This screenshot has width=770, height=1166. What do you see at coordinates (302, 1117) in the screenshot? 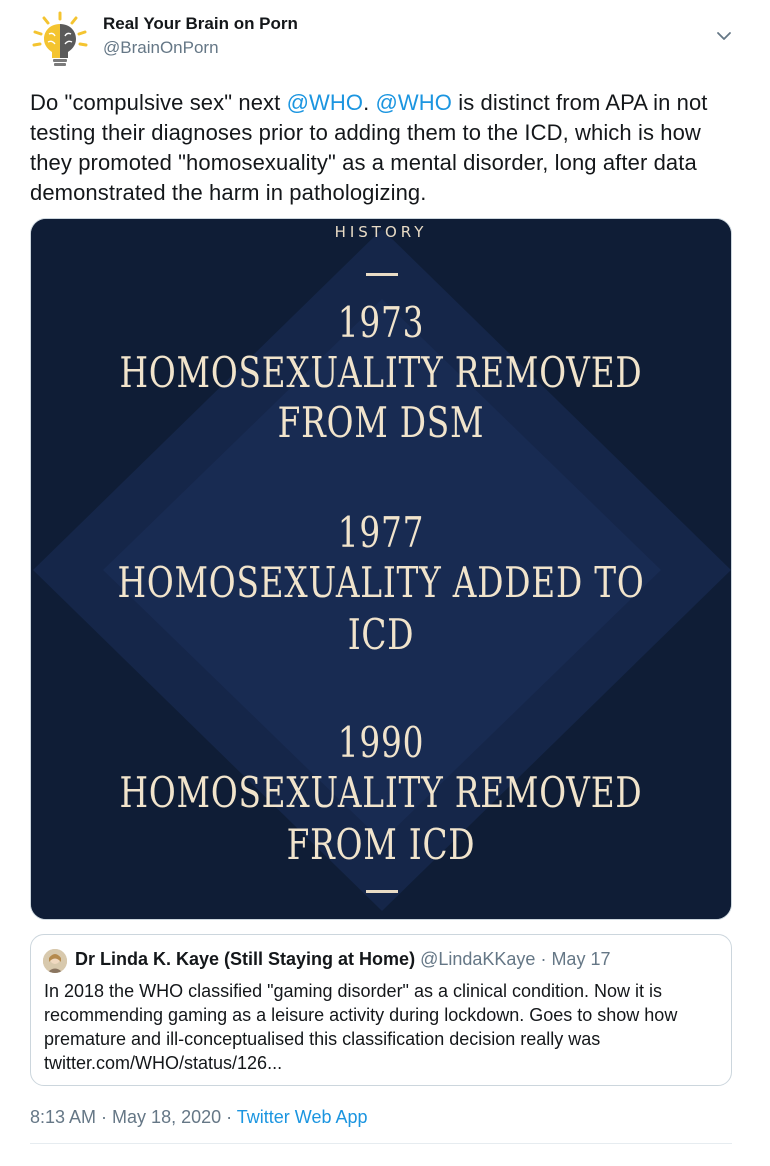
I see `tweet-source-link: Twitter Web App` at bounding box center [302, 1117].